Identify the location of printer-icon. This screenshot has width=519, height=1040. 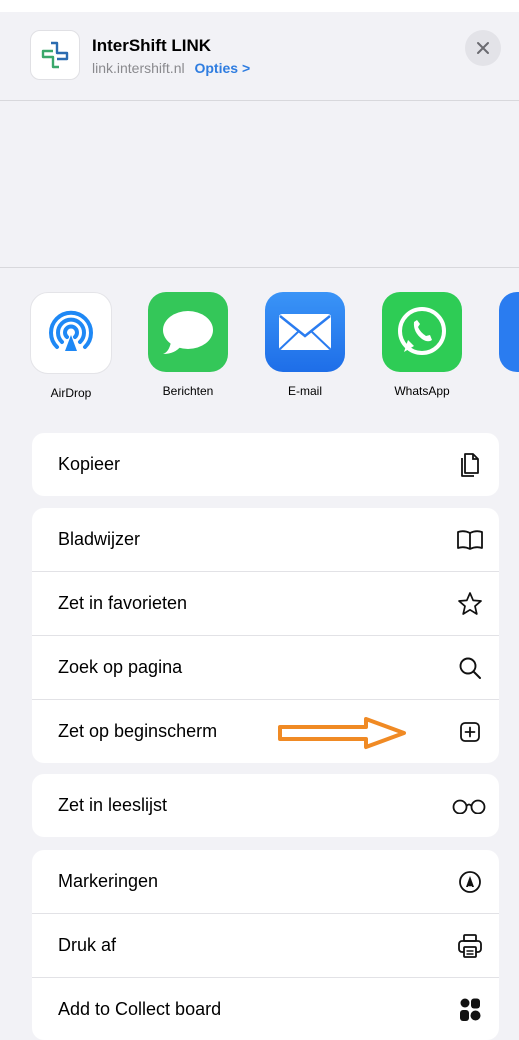
(470, 946).